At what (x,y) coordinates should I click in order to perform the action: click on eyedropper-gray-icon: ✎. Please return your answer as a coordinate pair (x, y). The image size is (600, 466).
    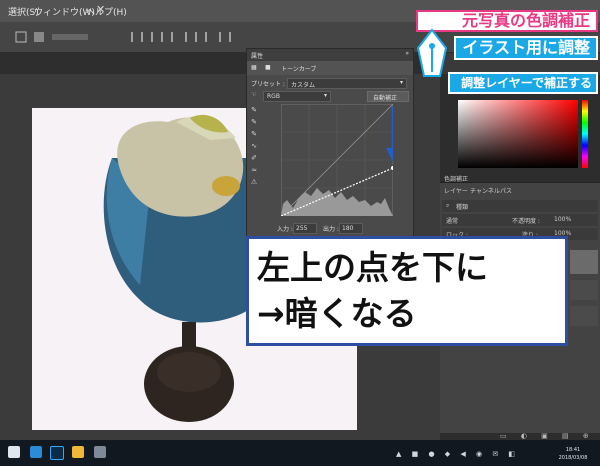
    Looking at the image, I should click on (254, 122).